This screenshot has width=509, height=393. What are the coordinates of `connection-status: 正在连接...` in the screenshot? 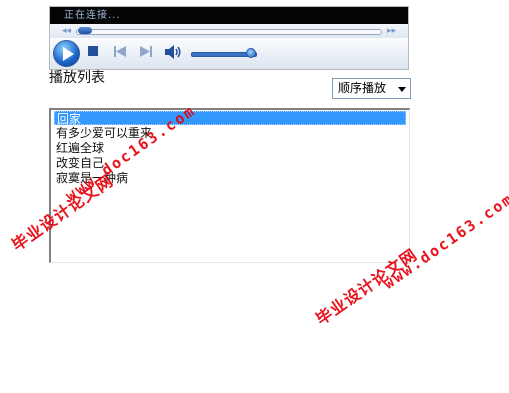 It's located at (229, 15).